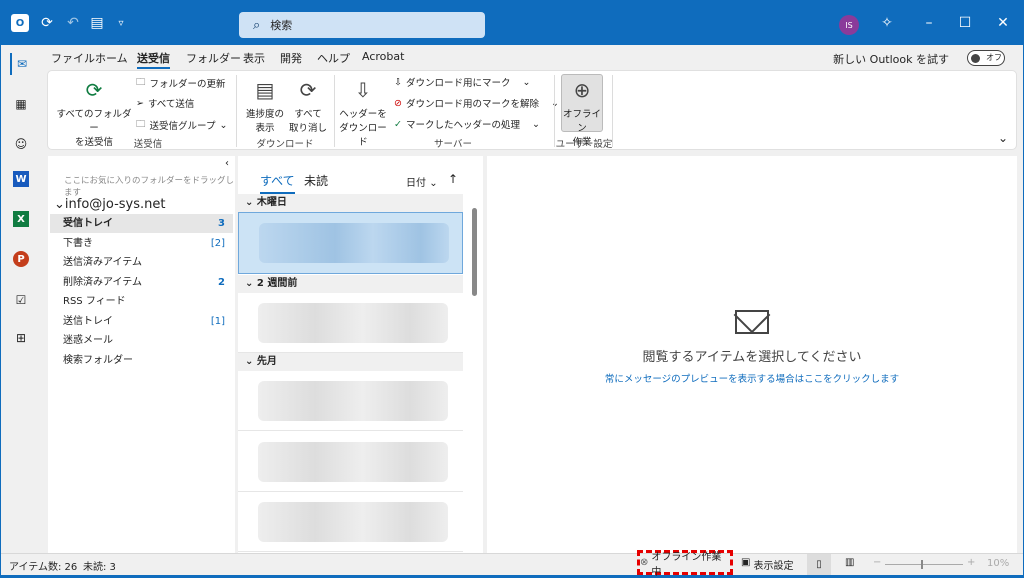  What do you see at coordinates (21, 338) in the screenshot?
I see `apps-icon: ⊞` at bounding box center [21, 338].